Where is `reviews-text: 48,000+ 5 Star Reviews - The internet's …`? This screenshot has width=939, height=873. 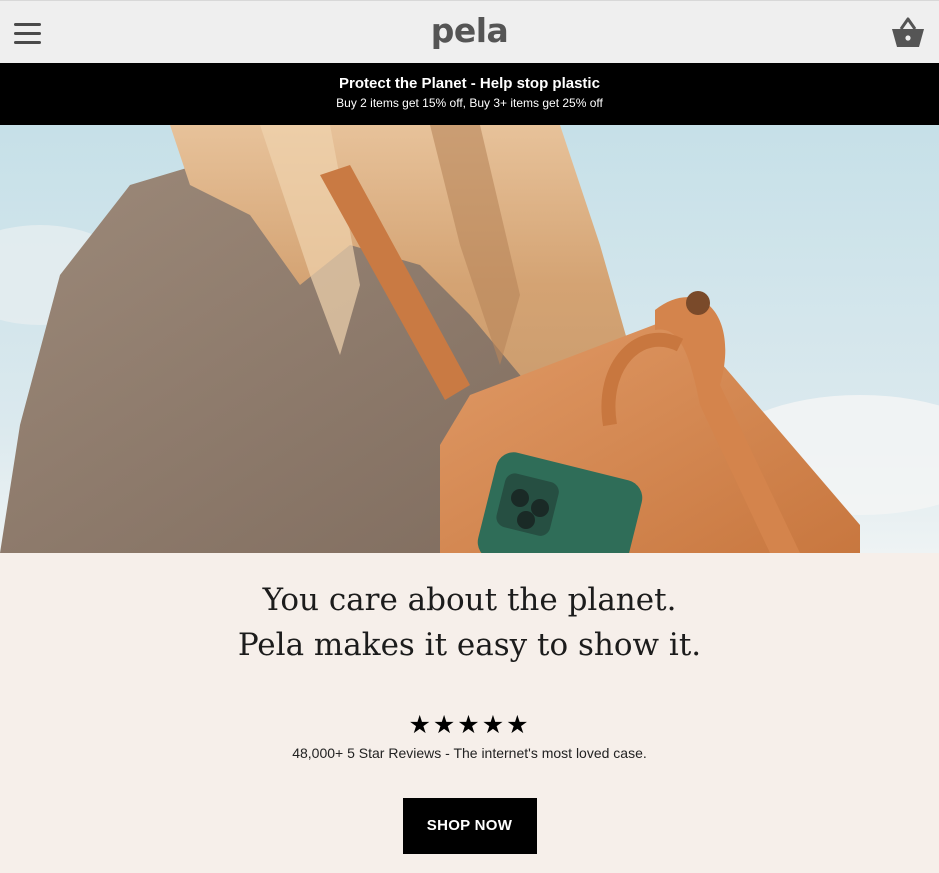
reviews-text: 48,000+ 5 Star Reviews - The internet's … is located at coordinates (469, 753).